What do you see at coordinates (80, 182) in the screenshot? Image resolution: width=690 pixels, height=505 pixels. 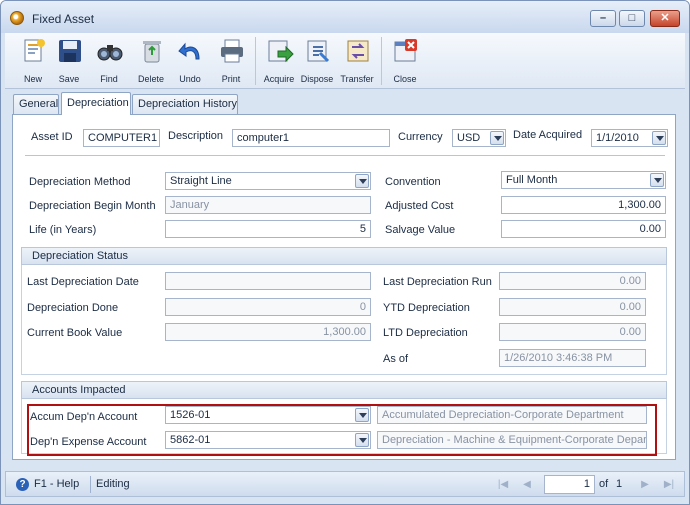 I see `depreciation-method-label: Depreciation Method` at bounding box center [80, 182].